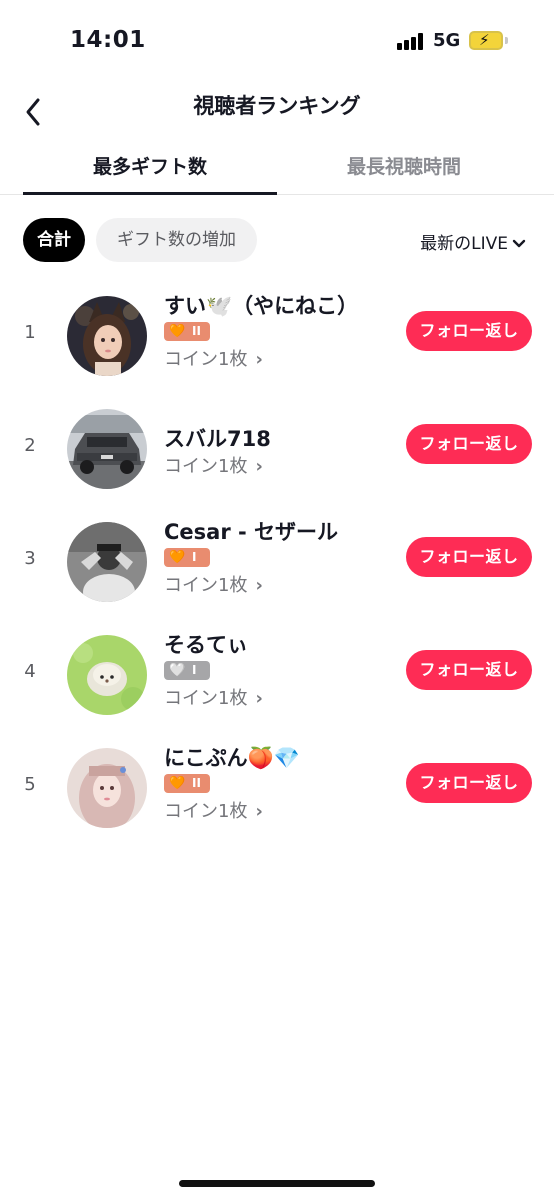 This screenshot has height=1200, width=554. Describe the element at coordinates (277, 562) in the screenshot. I see `viewer-row: 3 Cesar - セザール 🧡 I コイン1枚 › フォロー返し` at that location.